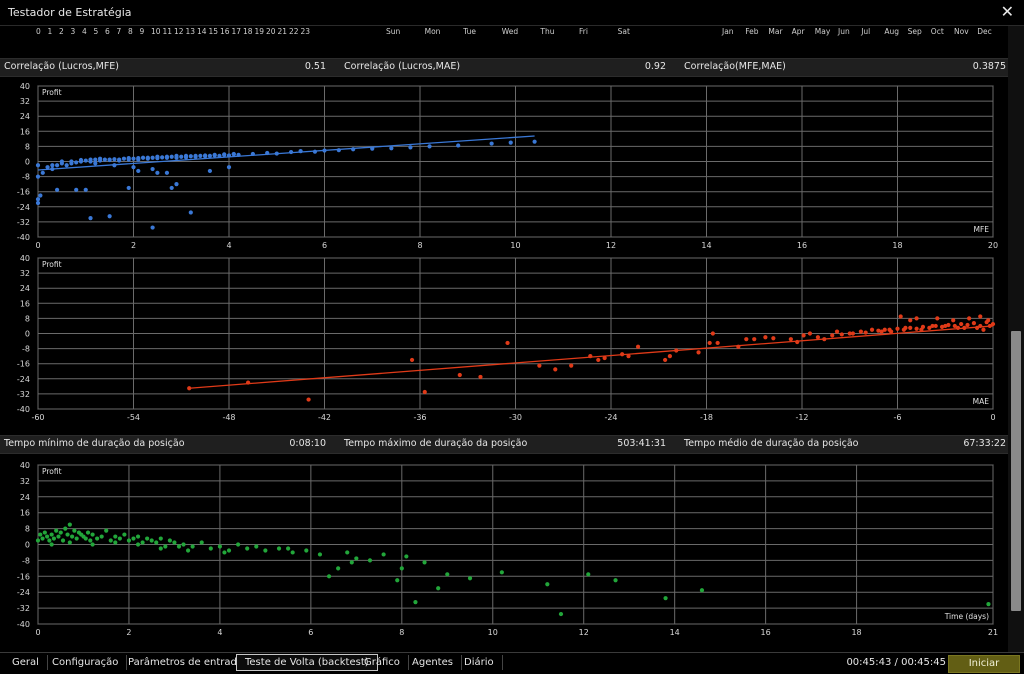 The image size is (1024, 674). Describe the element at coordinates (479, 662) in the screenshot. I see `tab-diario: Diário` at that location.